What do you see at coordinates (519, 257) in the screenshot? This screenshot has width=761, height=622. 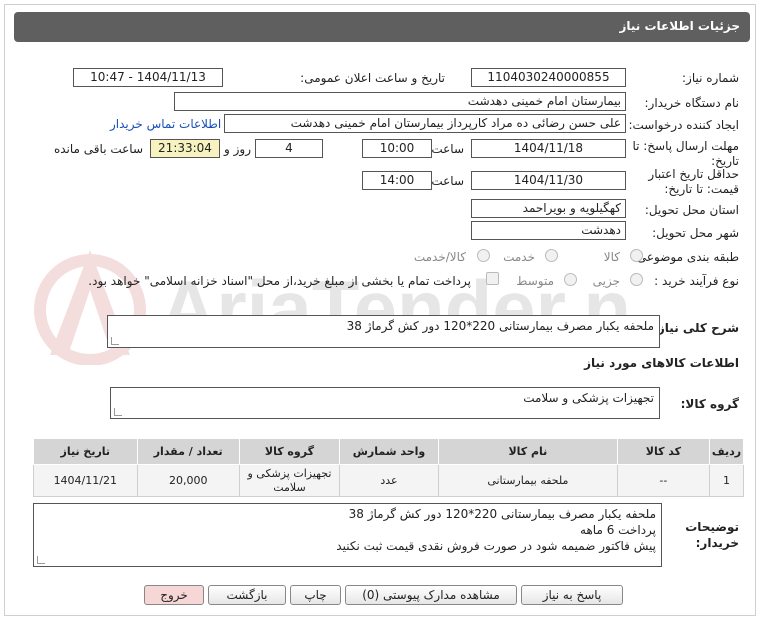 I see `category-option-service: خدمت` at bounding box center [519, 257].